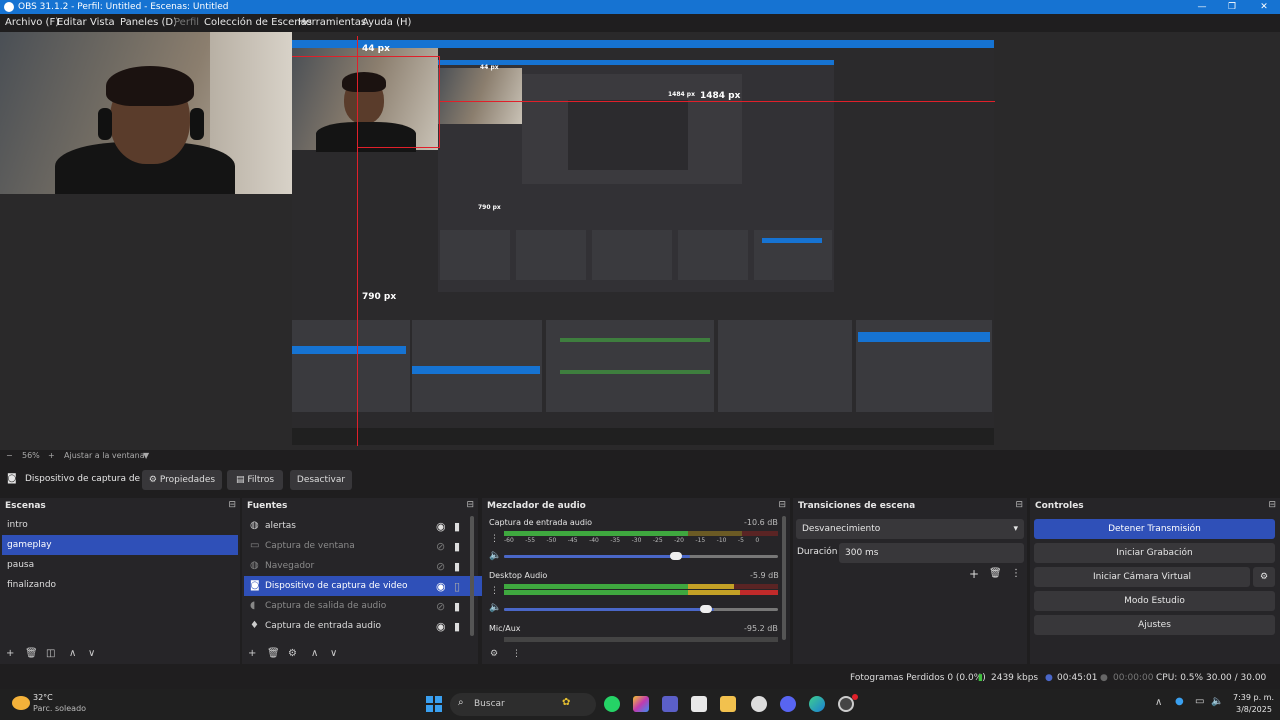 Image resolution: width=1280 pixels, height=720 pixels. Describe the element at coordinates (366, 606) in the screenshot. I see `source-item: Captura de salida de audio` at that location.